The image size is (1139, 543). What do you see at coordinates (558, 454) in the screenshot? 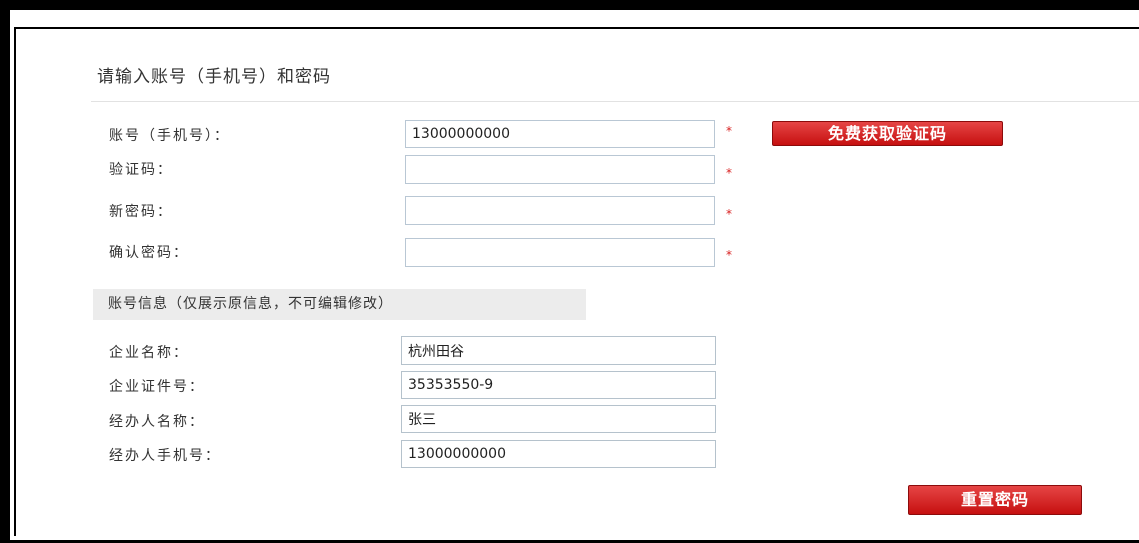
I see `agent-phone-field` at bounding box center [558, 454].